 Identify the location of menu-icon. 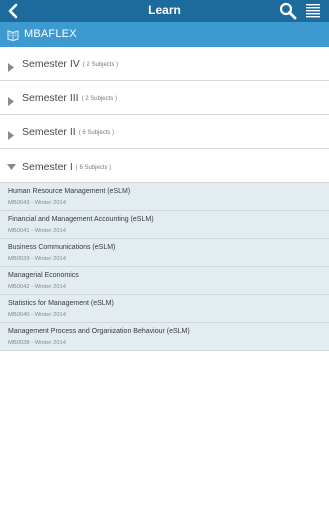
(313, 11).